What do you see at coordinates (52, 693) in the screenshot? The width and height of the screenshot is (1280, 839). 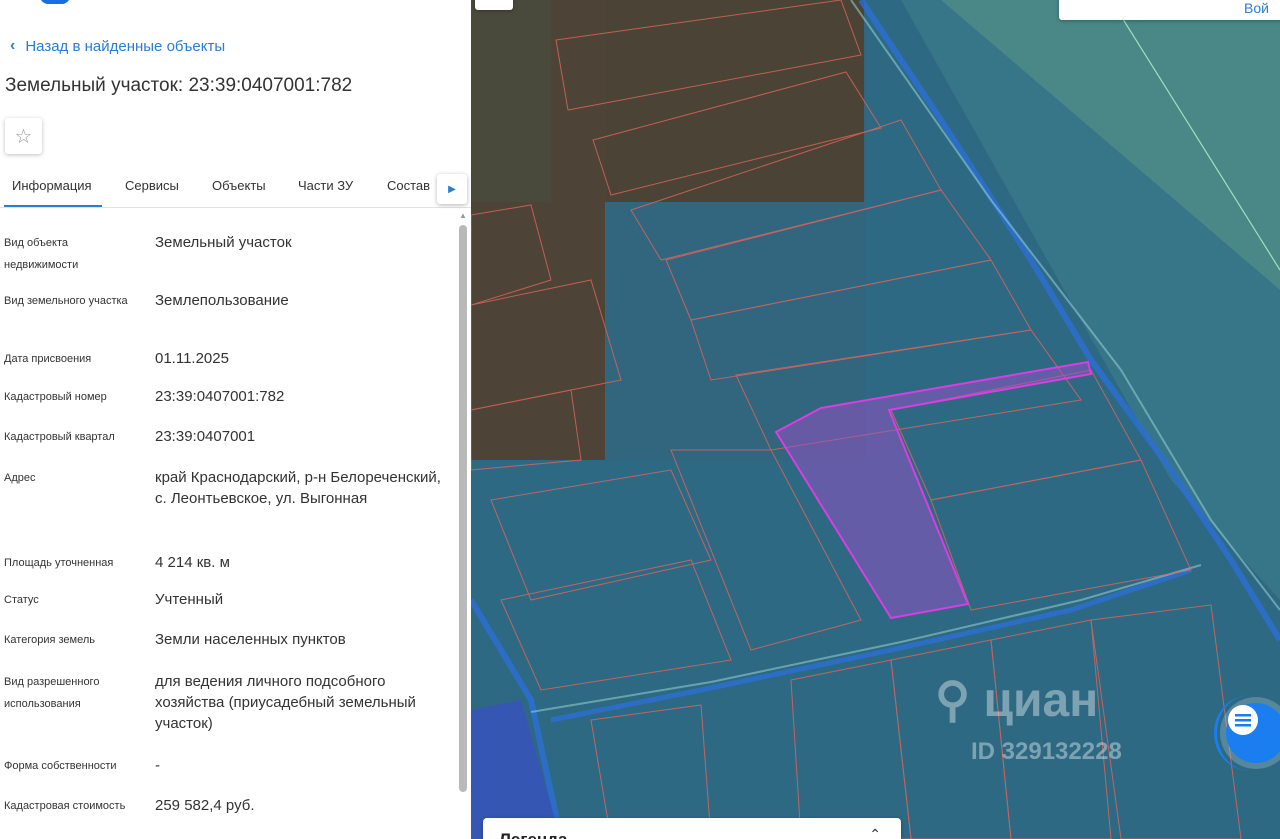 I see `info-label: Вид разрешенного использования` at bounding box center [52, 693].